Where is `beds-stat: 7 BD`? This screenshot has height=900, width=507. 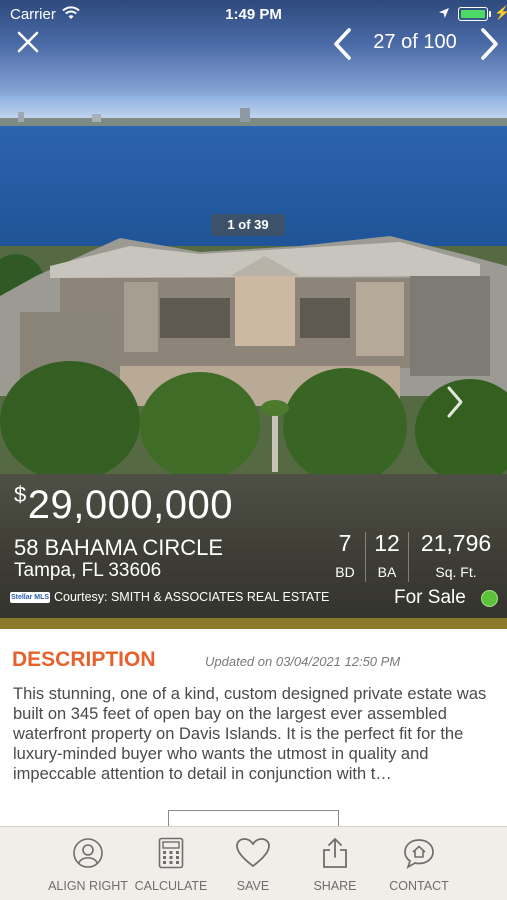 beds-stat: 7 BD is located at coordinates (345, 555).